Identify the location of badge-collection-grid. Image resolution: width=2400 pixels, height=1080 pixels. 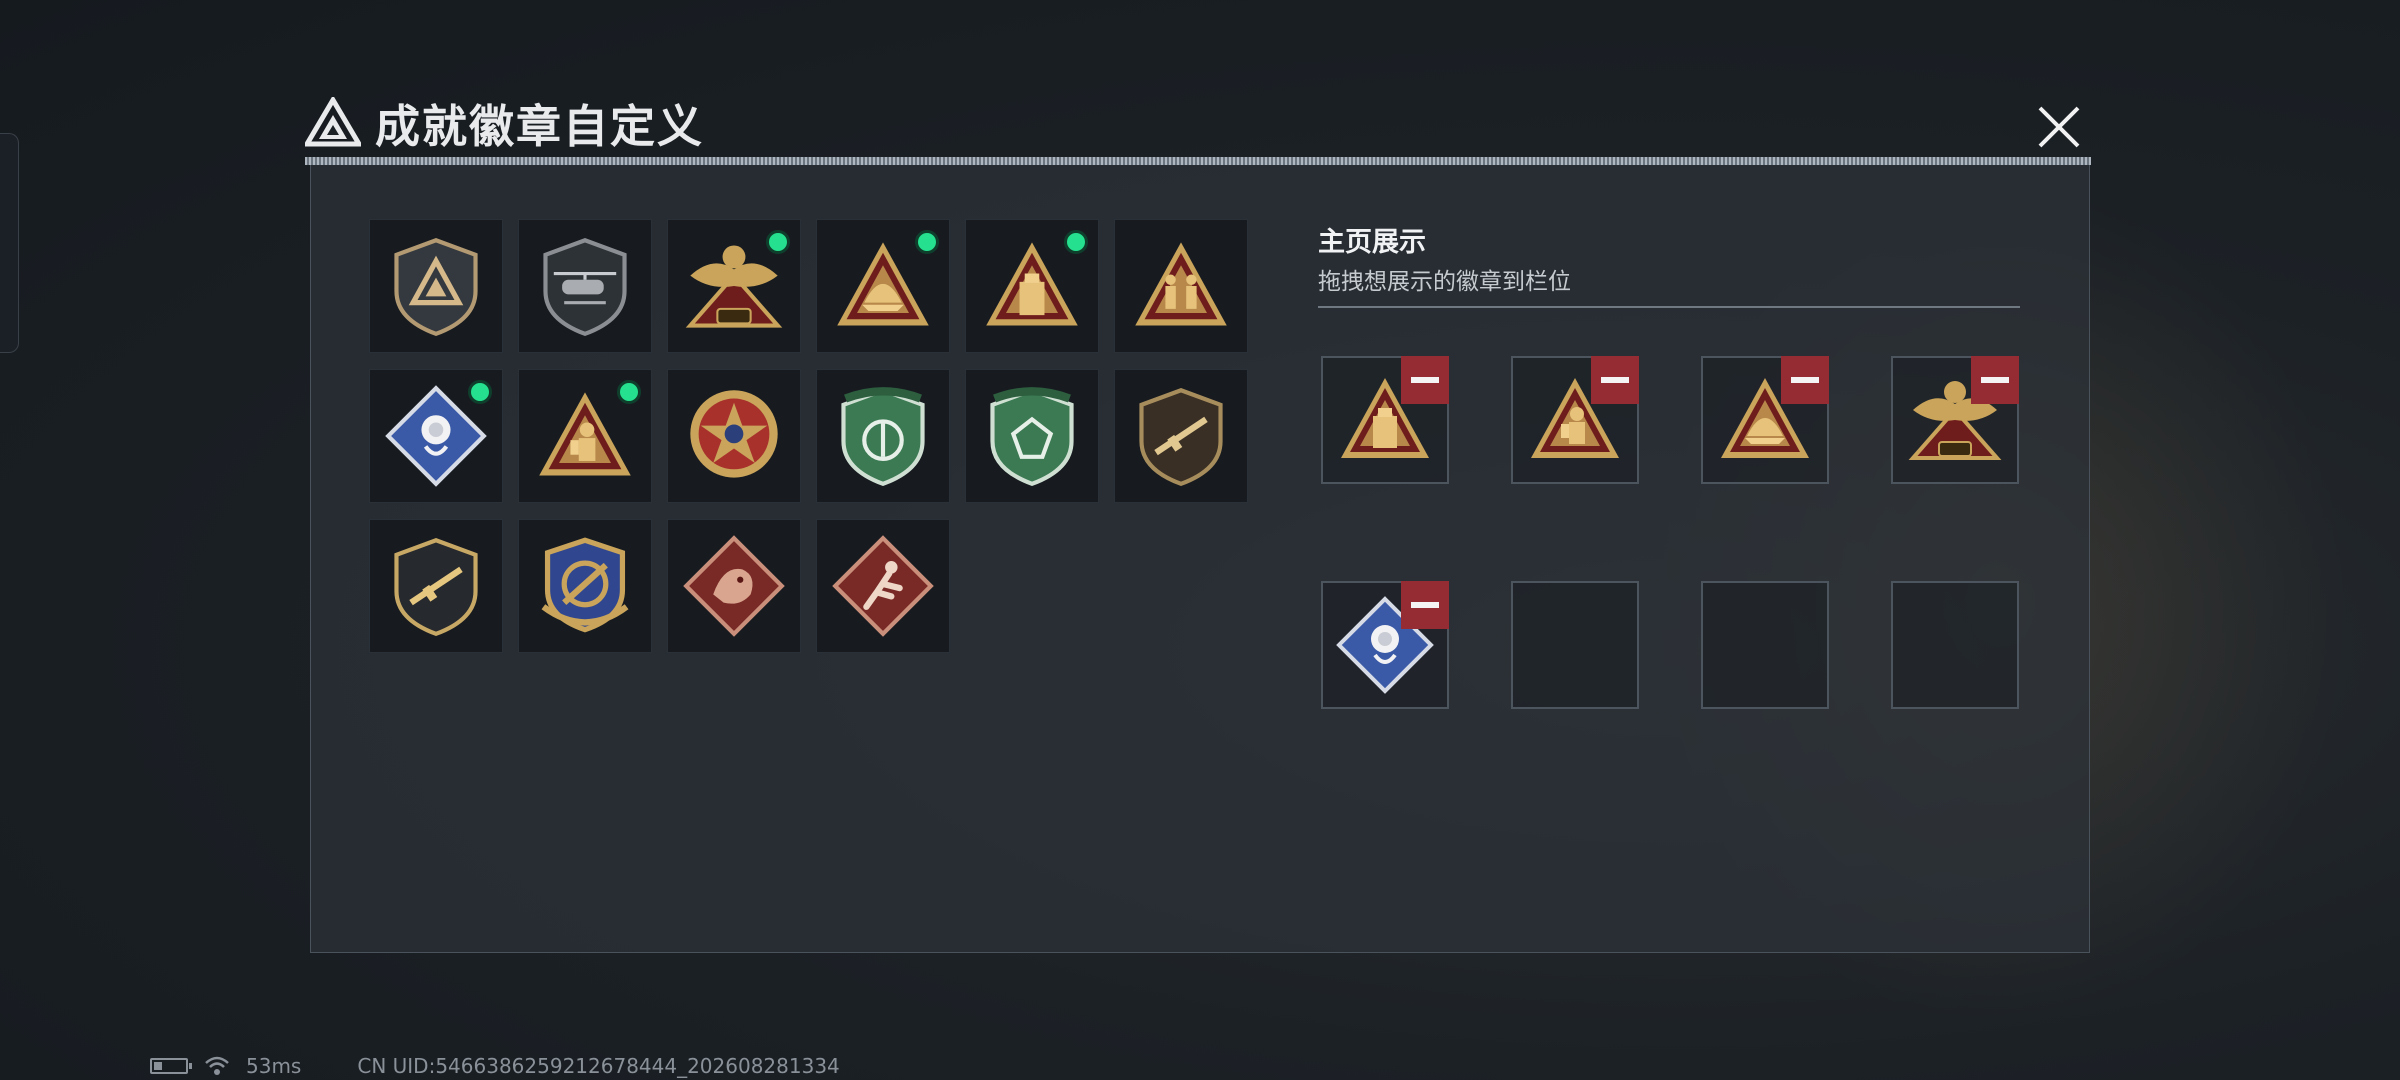
(808, 436).